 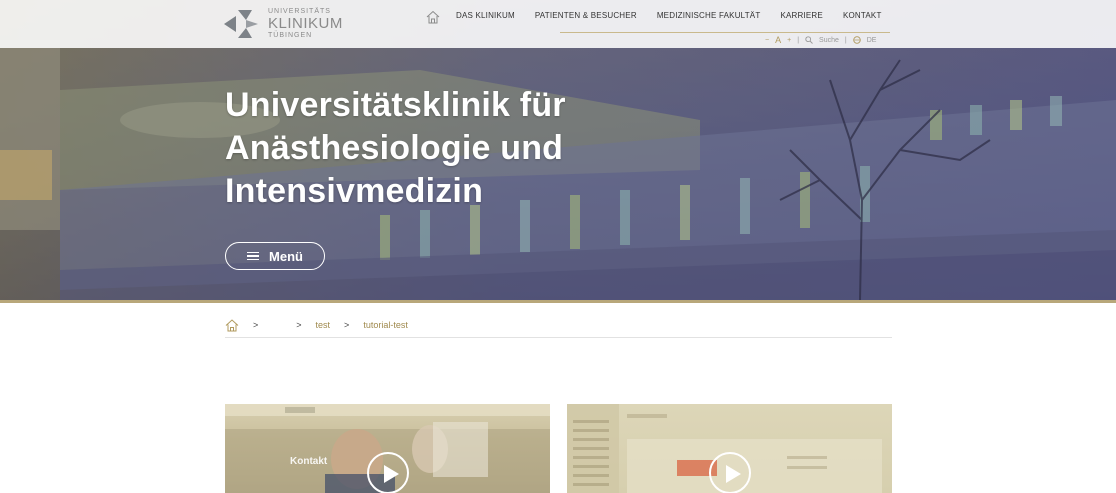 What do you see at coordinates (253, 256) in the screenshot?
I see `hamburger-icon` at bounding box center [253, 256].